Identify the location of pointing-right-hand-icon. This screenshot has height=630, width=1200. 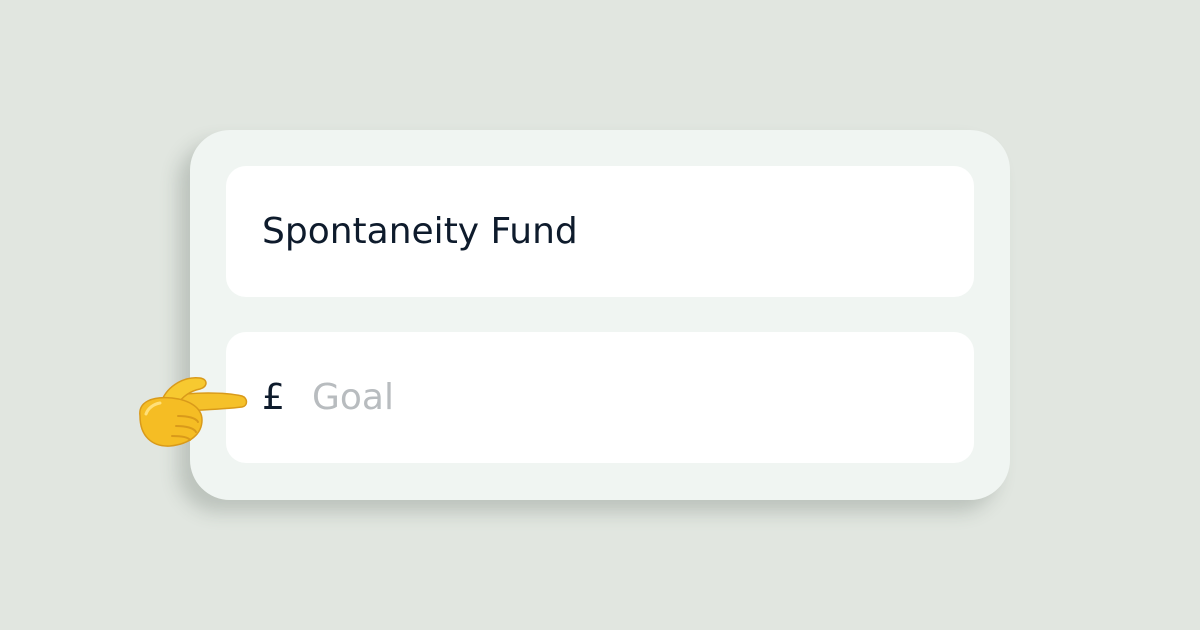
(193, 412).